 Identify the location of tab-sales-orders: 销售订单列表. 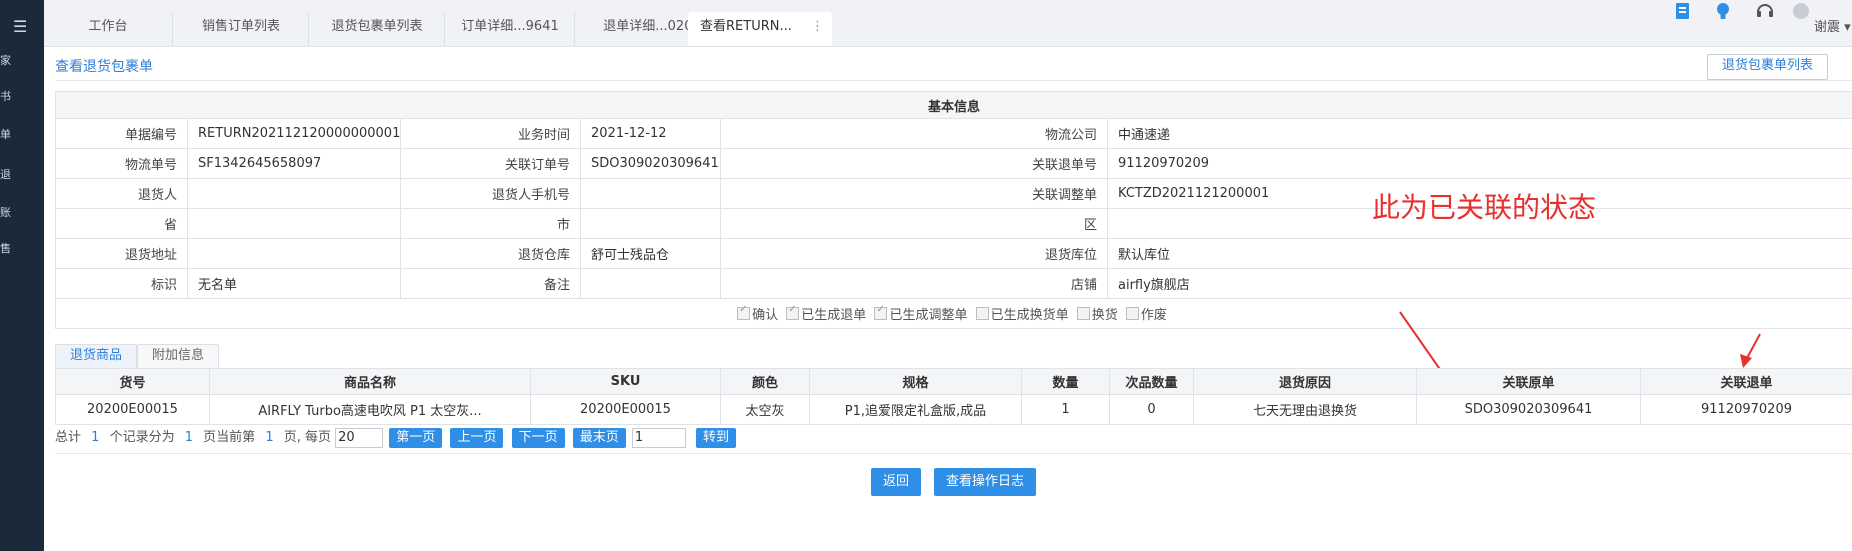
(241, 29).